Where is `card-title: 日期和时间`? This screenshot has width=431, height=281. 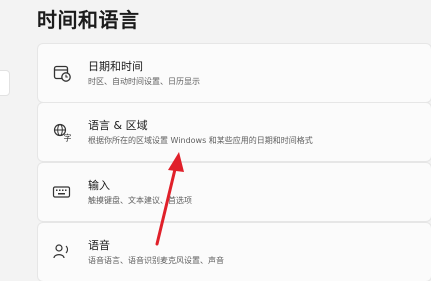
card-title: 日期和时间 is located at coordinates (115, 66).